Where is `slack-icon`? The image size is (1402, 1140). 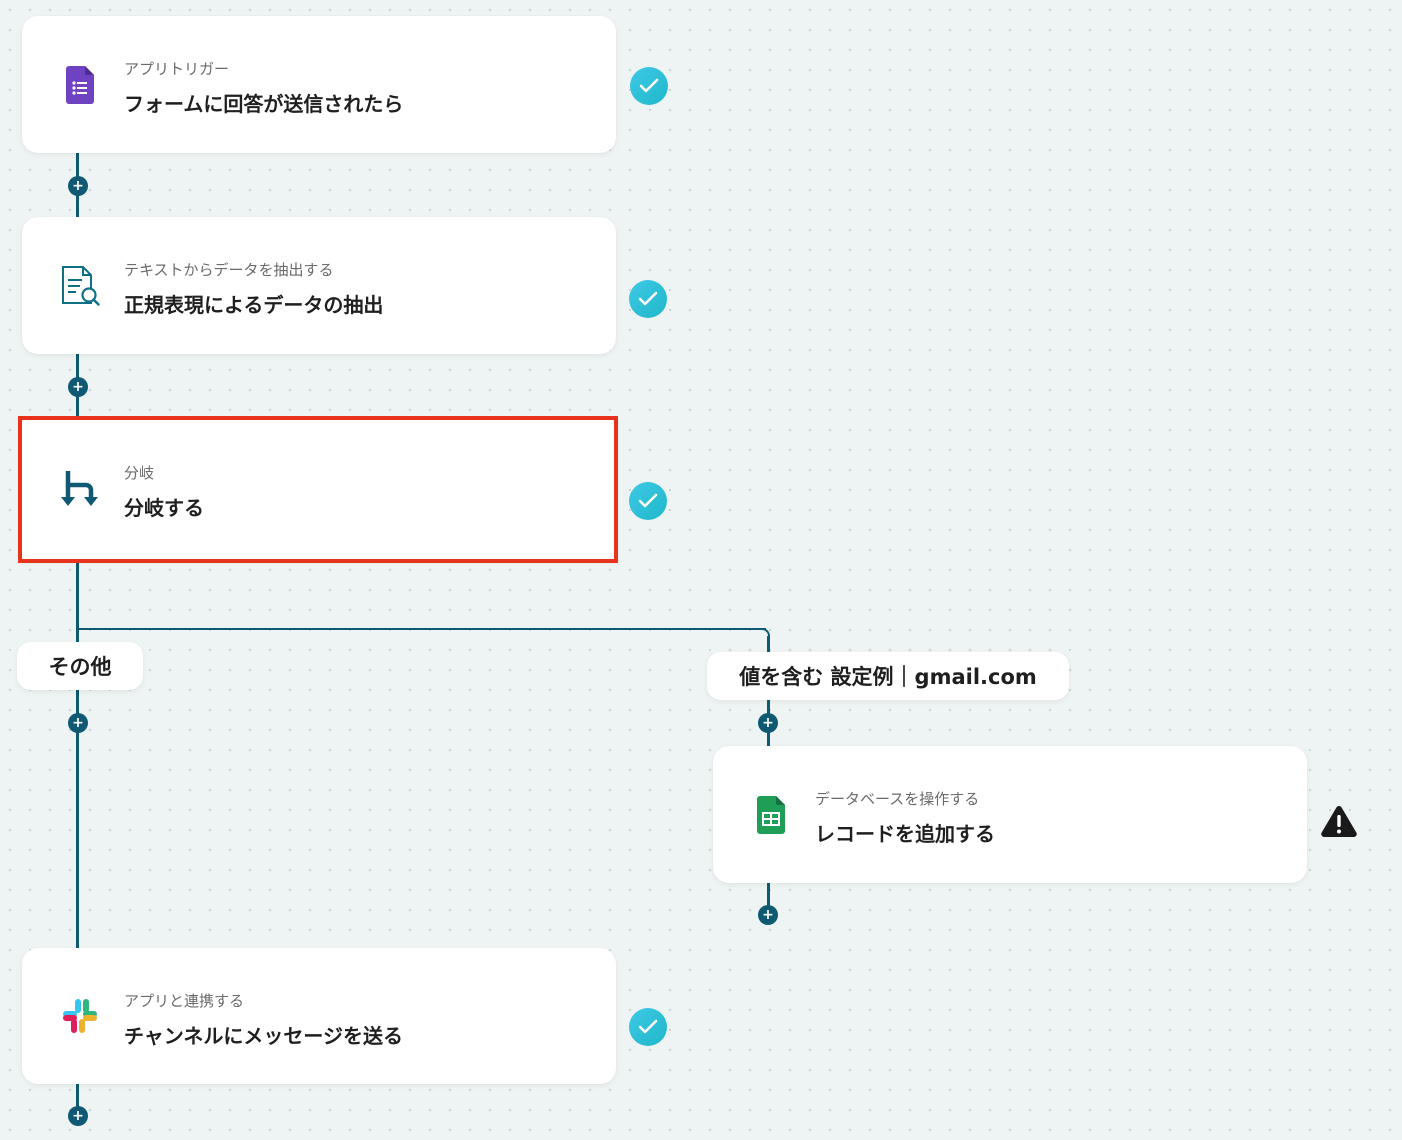
slack-icon is located at coordinates (80, 1016).